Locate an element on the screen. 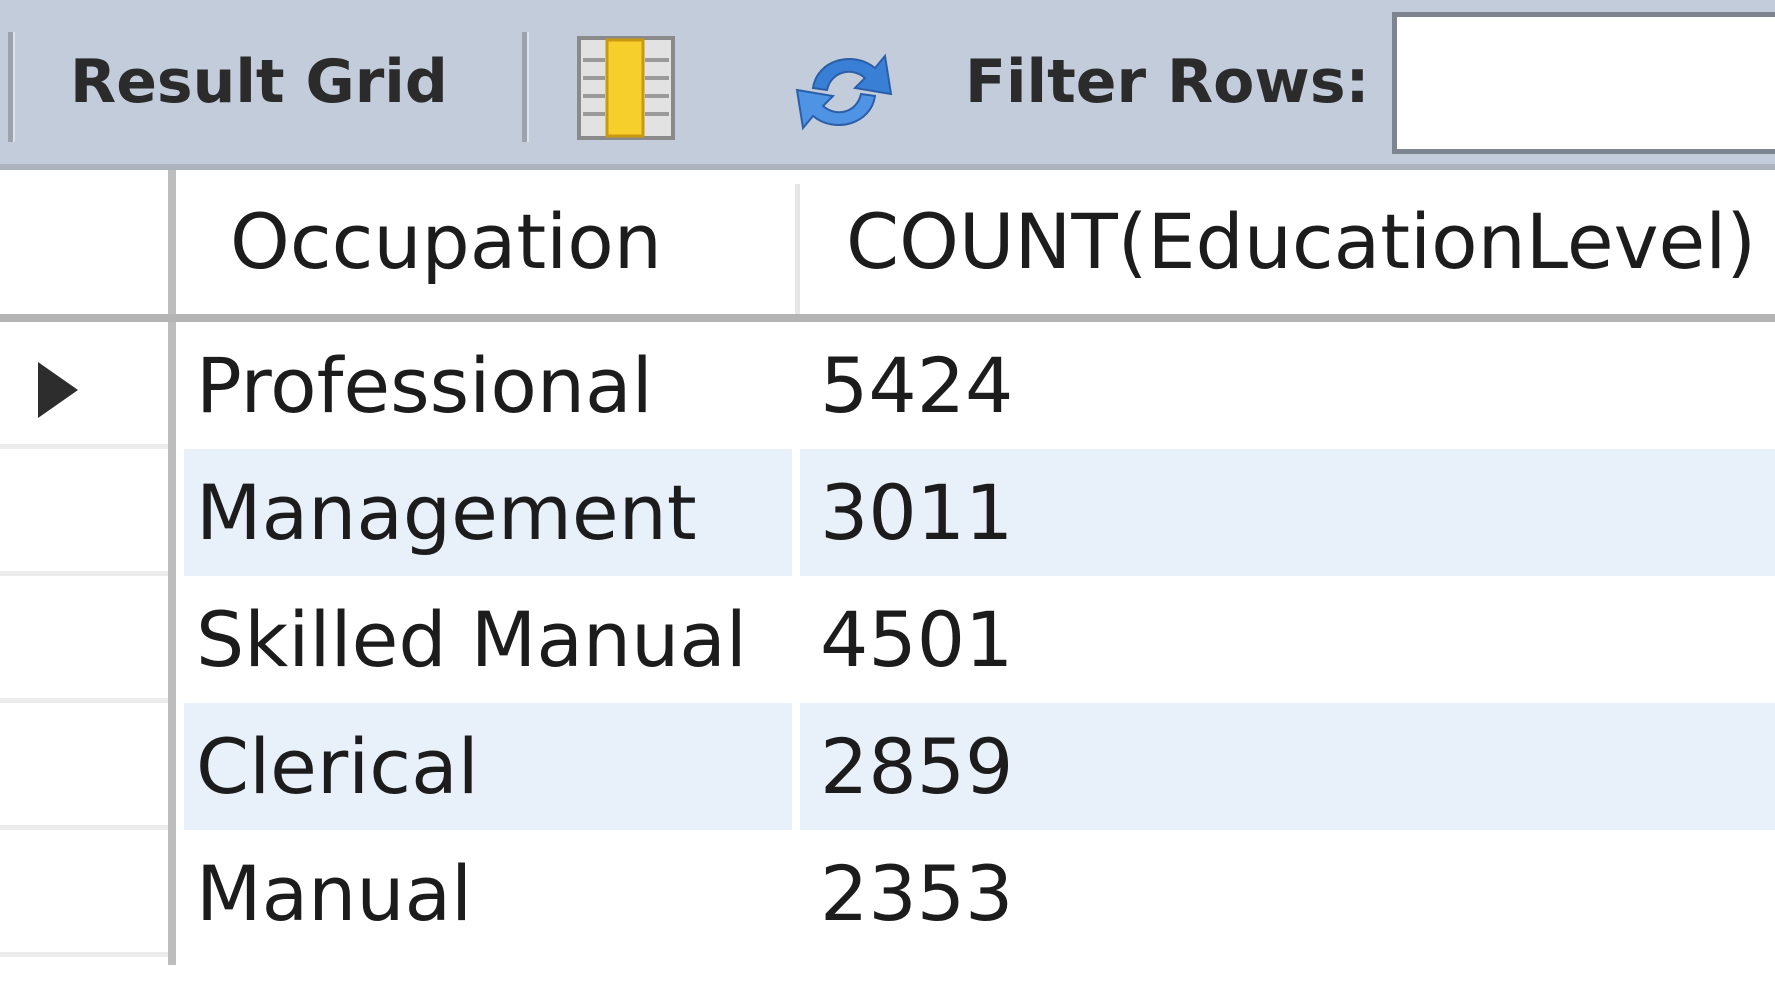  cell-count: 2353 is located at coordinates (916, 893).